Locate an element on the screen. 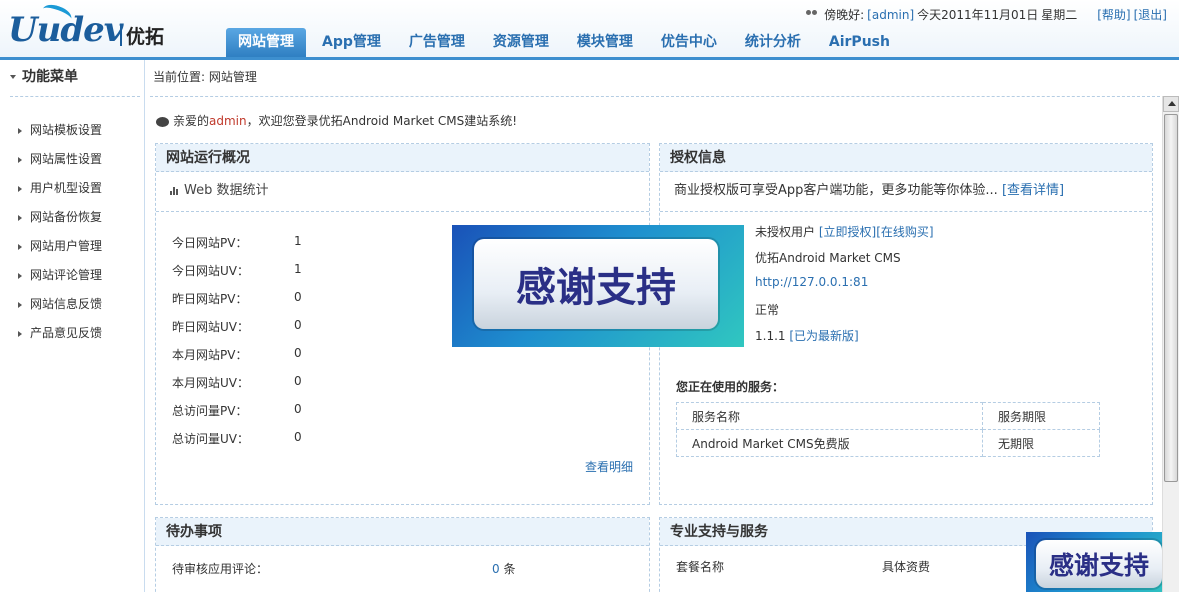  help-link: [帮助] is located at coordinates (1113, 14).